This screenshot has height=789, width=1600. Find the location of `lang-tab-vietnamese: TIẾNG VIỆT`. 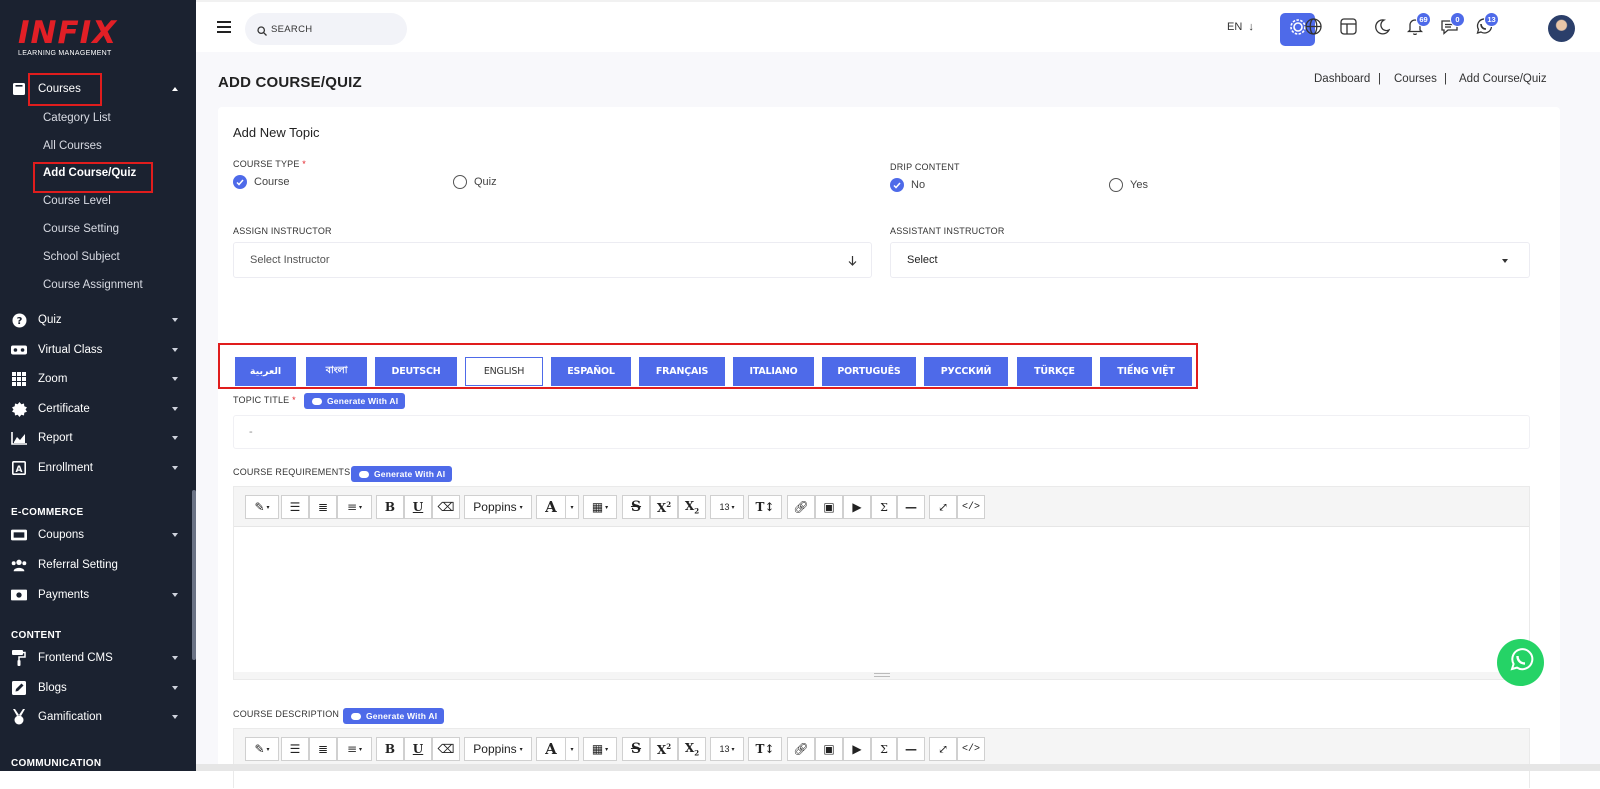

lang-tab-vietnamese: TIẾNG VIỆT is located at coordinates (1146, 371).